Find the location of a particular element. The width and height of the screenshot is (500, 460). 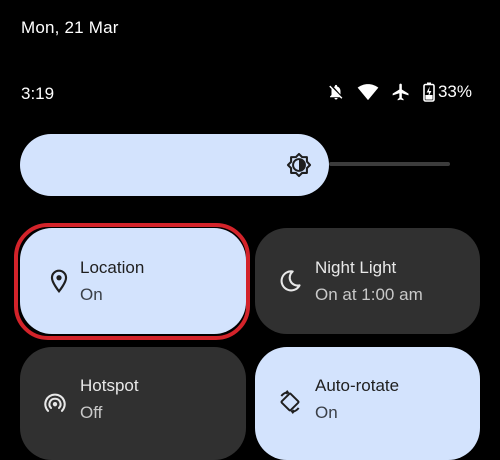

date-label: Mon, 21 Mar is located at coordinates (70, 27).